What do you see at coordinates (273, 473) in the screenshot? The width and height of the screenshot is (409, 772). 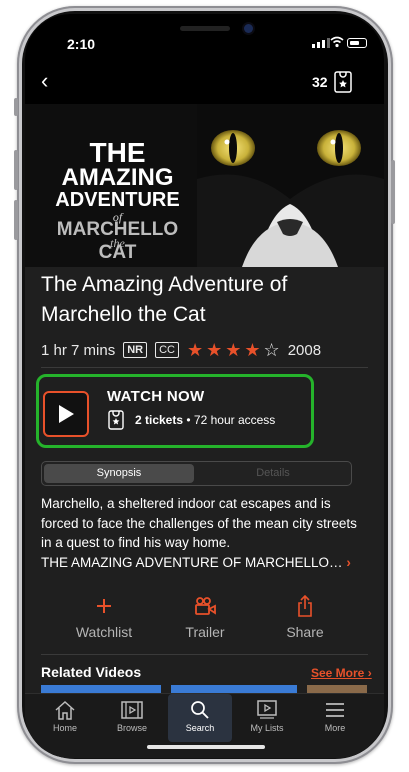 I see `tab-details: Details` at bounding box center [273, 473].